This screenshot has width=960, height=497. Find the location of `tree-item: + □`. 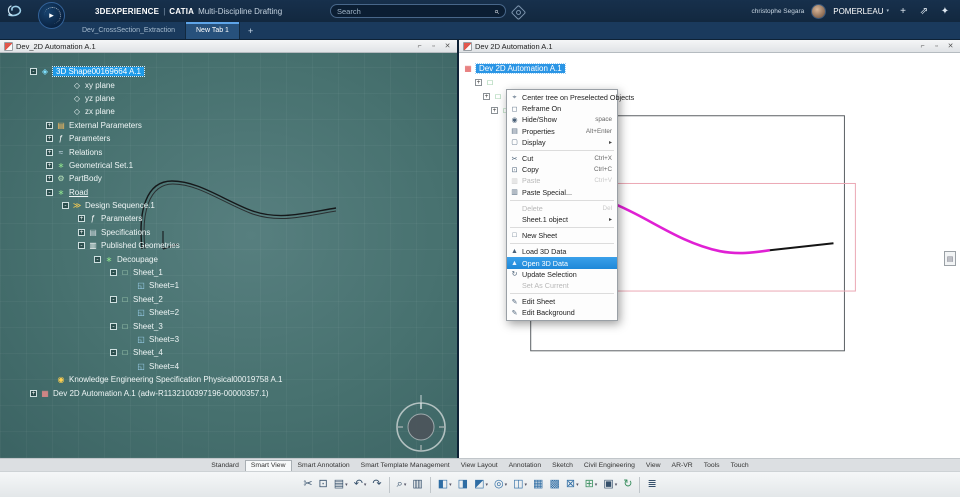

tree-item: + □ is located at coordinates (514, 82).